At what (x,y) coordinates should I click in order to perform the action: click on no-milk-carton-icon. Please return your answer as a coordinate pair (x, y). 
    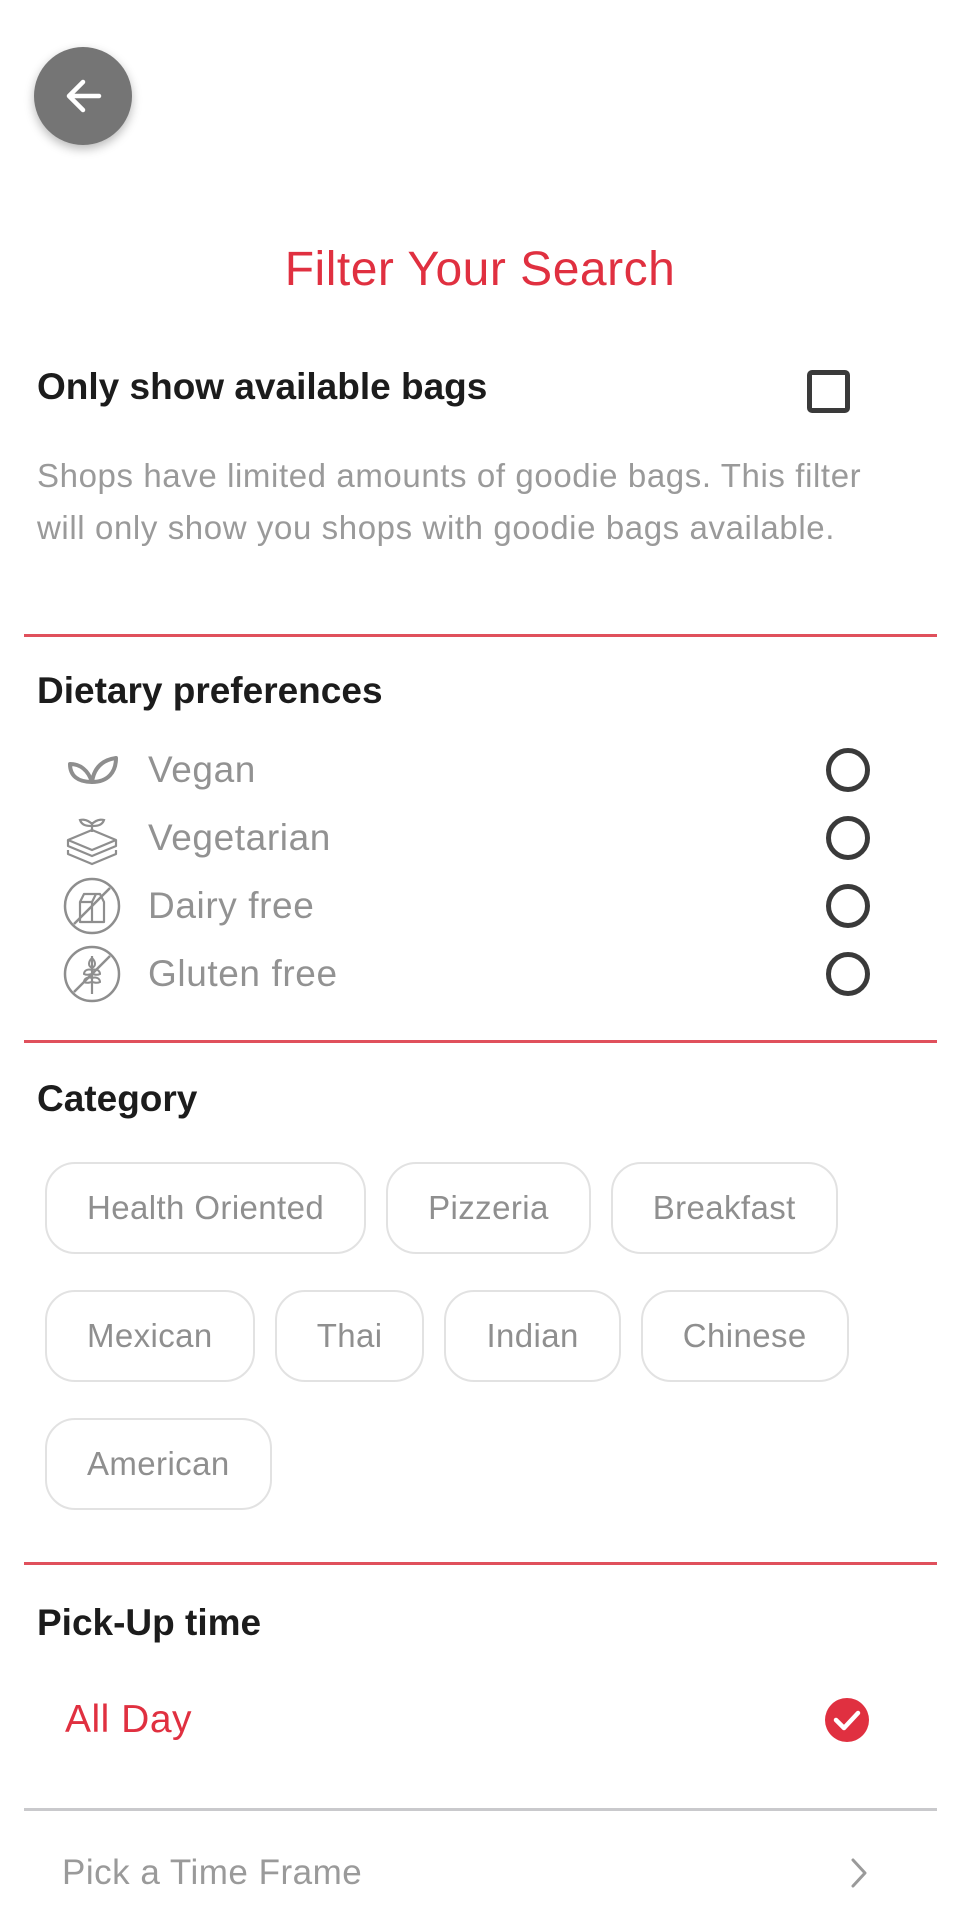
    Looking at the image, I should click on (92, 906).